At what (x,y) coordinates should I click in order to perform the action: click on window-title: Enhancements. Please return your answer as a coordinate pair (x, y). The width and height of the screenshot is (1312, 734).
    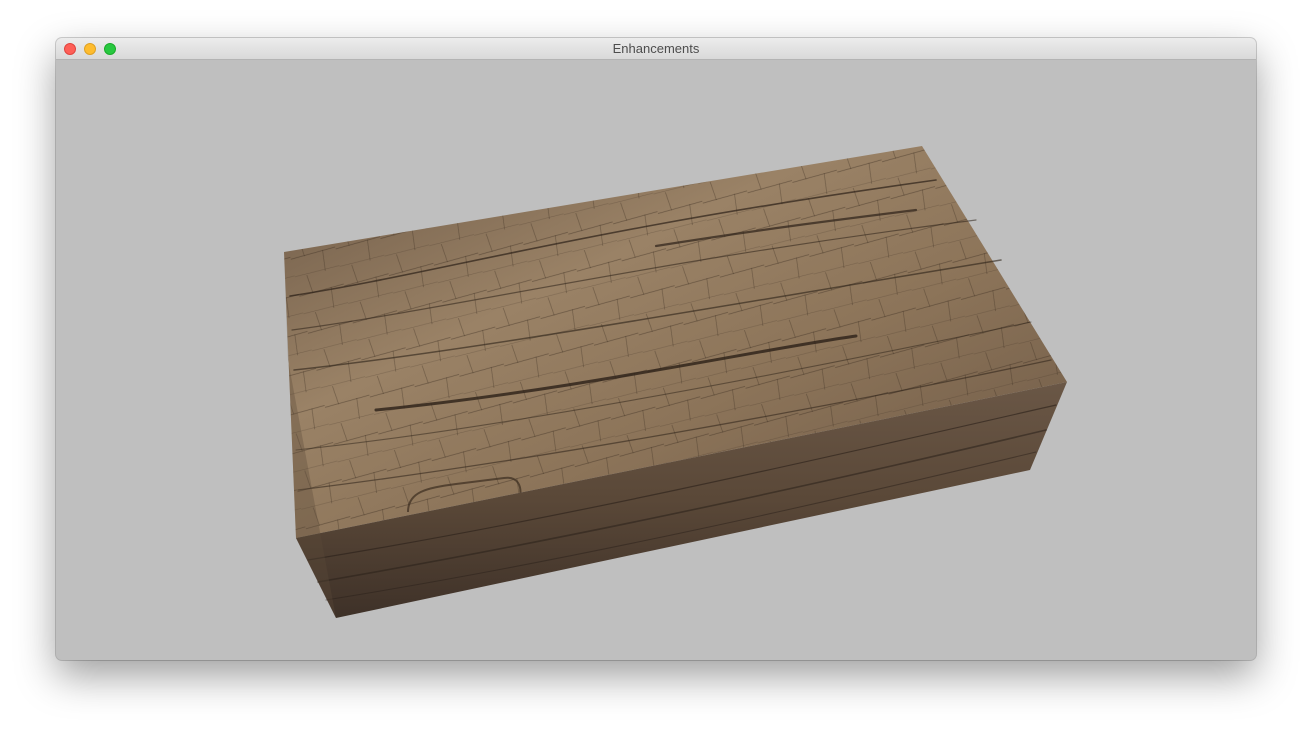
    Looking at the image, I should click on (656, 48).